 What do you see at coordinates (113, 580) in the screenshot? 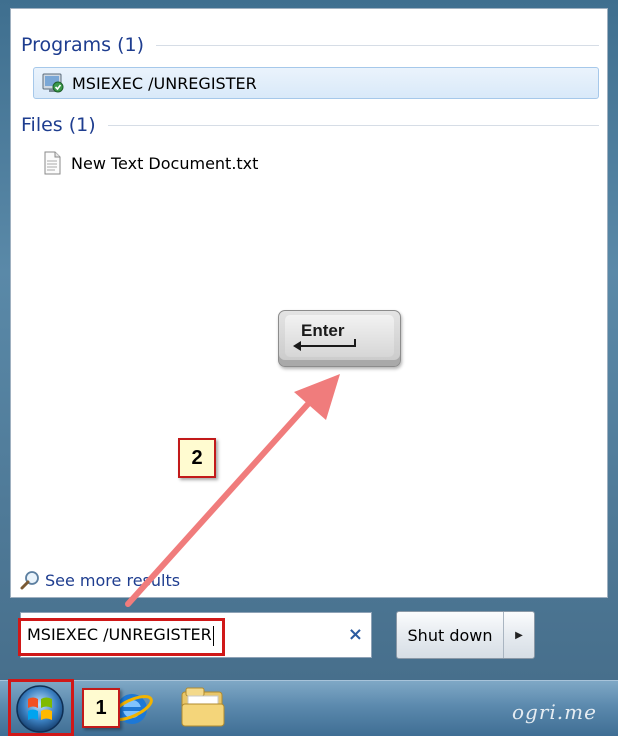
I see `see-more-results-label: See more results` at bounding box center [113, 580].